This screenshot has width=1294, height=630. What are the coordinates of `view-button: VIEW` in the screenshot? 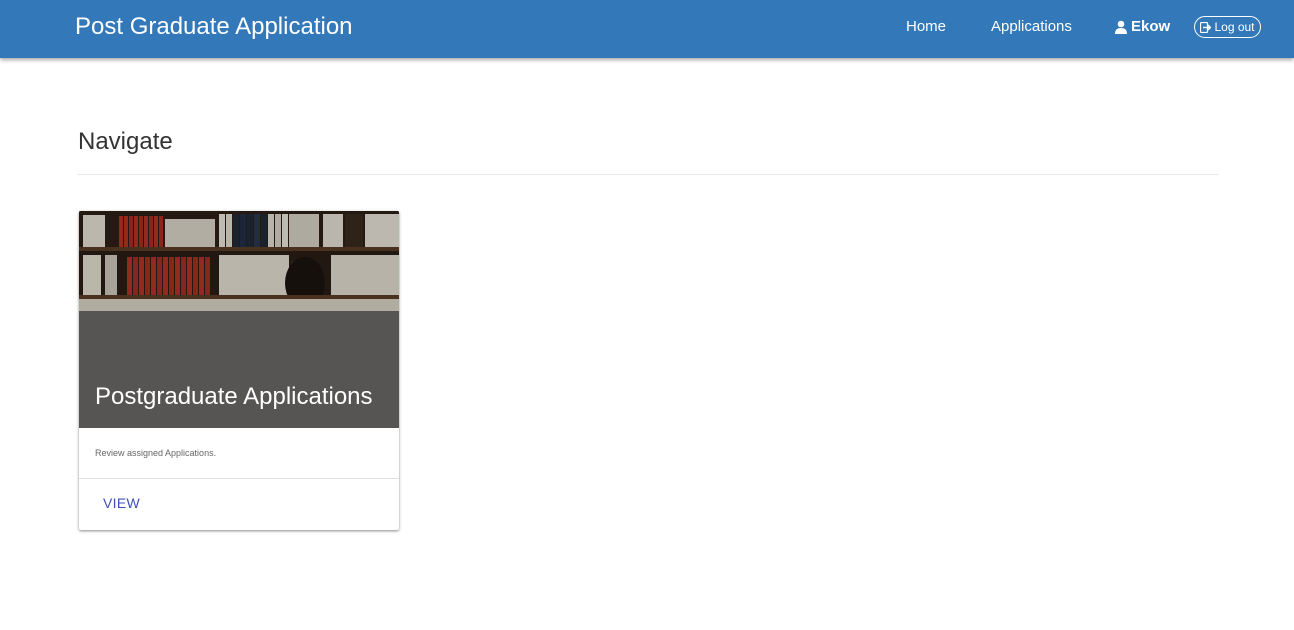 It's located at (121, 503).